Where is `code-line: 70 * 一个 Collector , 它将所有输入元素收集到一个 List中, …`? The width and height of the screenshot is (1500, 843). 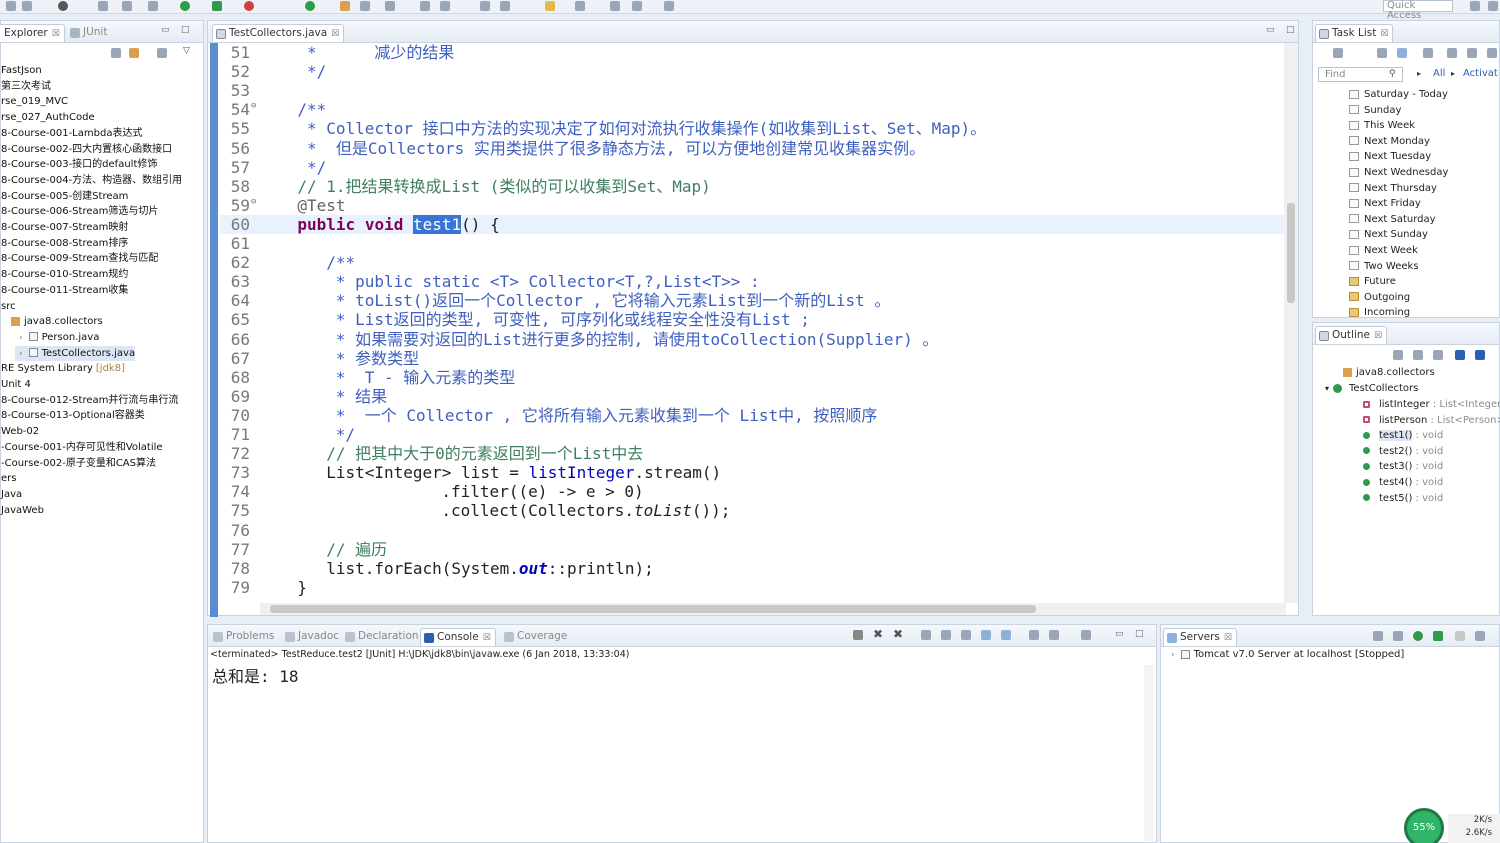
code-line: 70 * 一个 Collector , 它将所有输入元素收集到一个 List中, … is located at coordinates (753, 415).